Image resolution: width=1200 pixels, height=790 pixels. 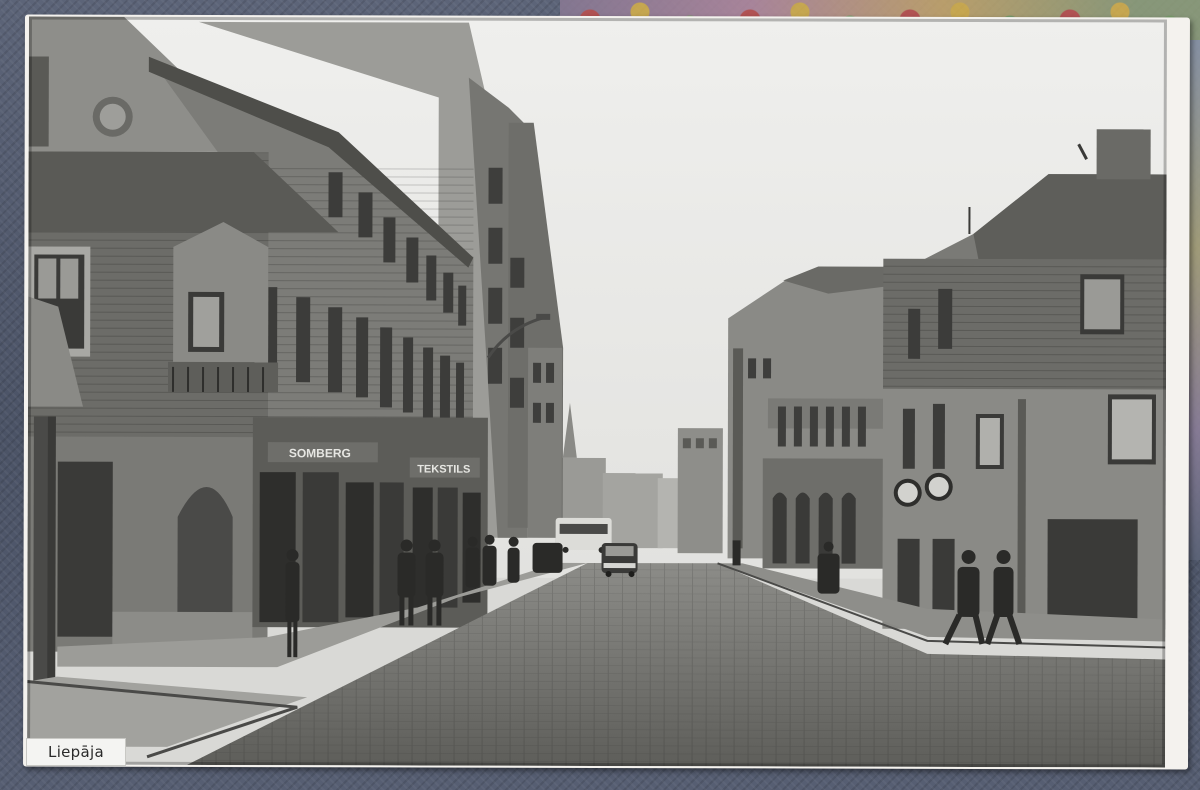 I want to click on car, so click(x=619, y=560).